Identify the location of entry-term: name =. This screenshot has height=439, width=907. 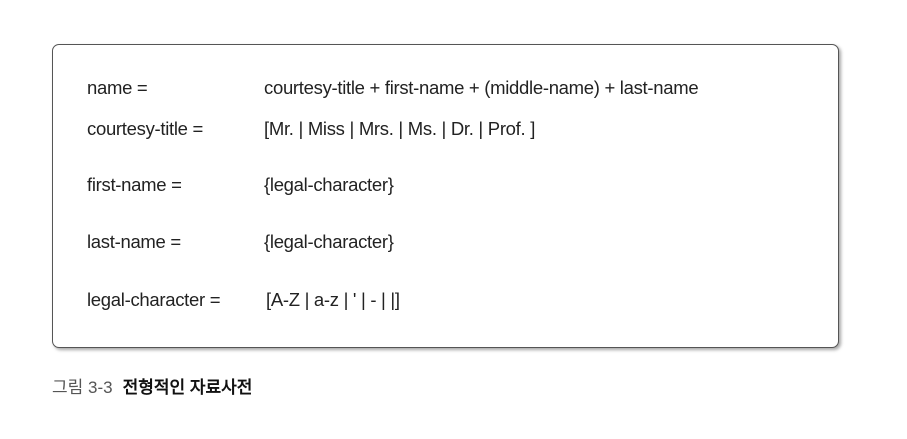
(117, 87).